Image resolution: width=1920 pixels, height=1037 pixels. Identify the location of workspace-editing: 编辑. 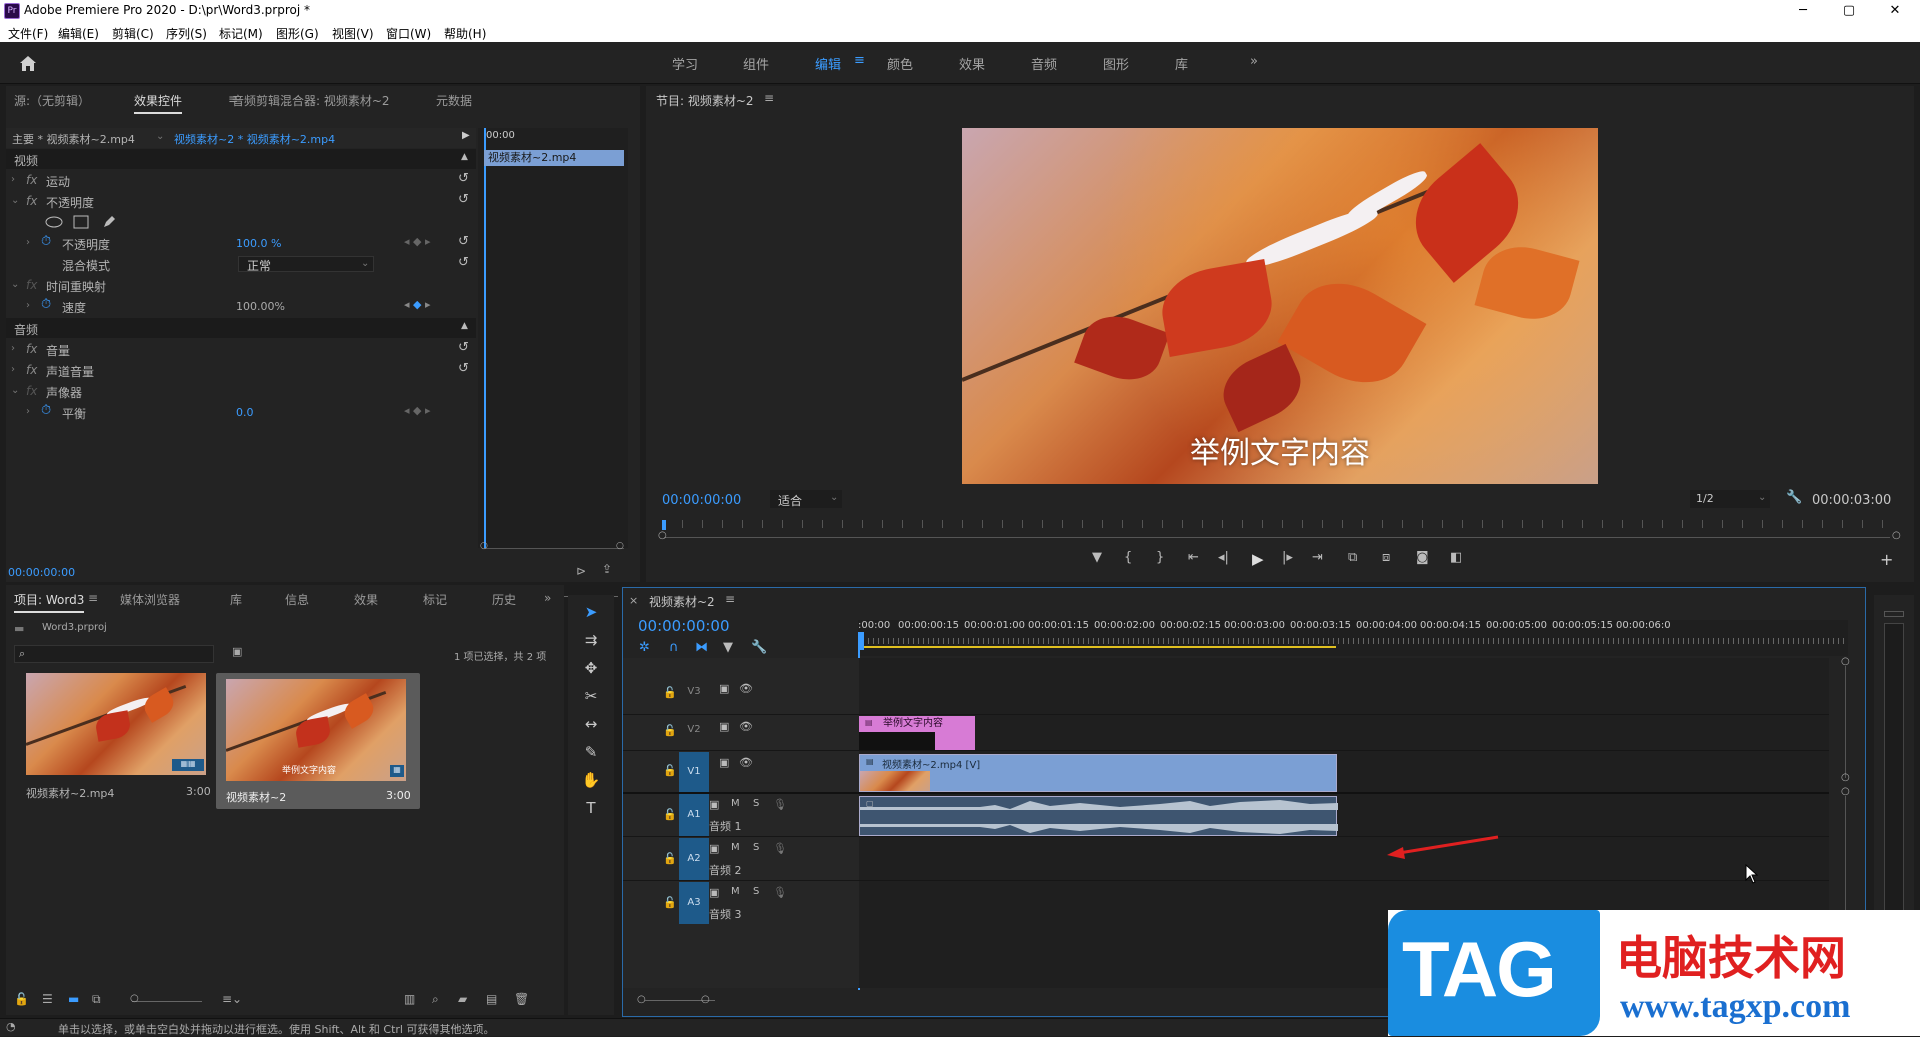
(828, 63).